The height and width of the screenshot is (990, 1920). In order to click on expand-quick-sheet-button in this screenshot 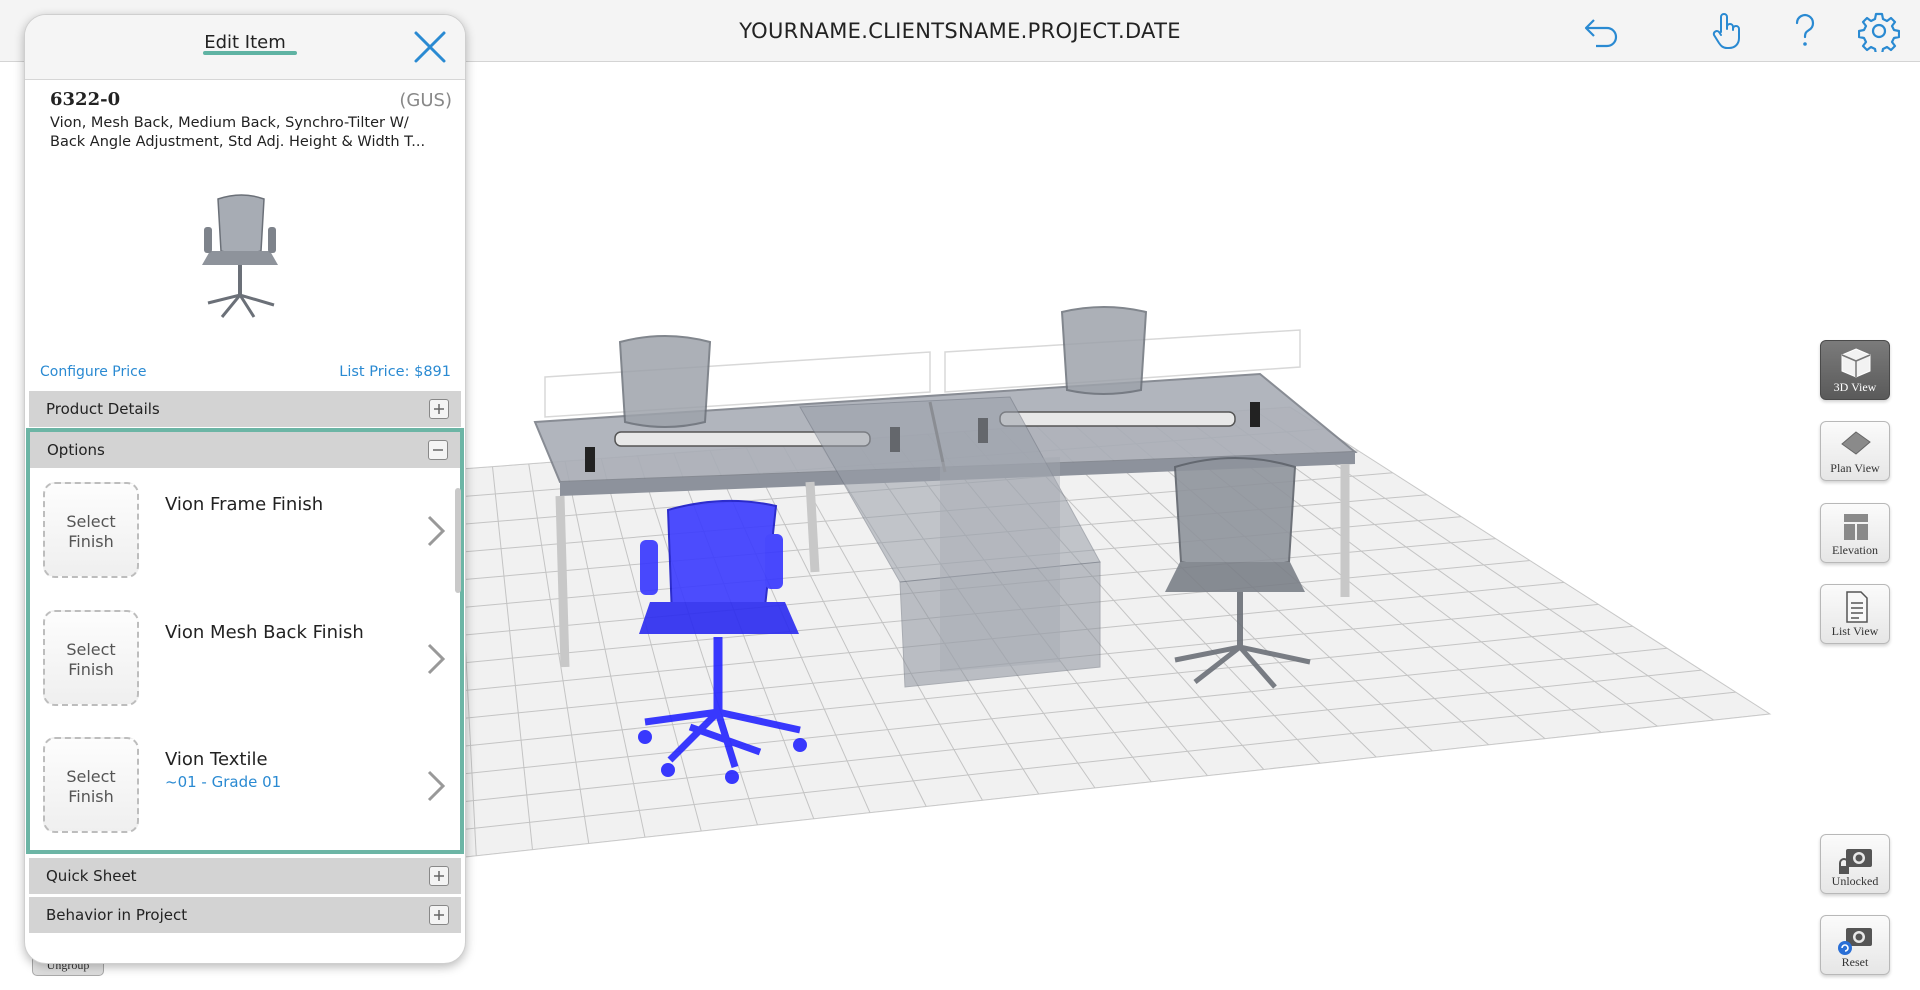, I will do `click(439, 876)`.